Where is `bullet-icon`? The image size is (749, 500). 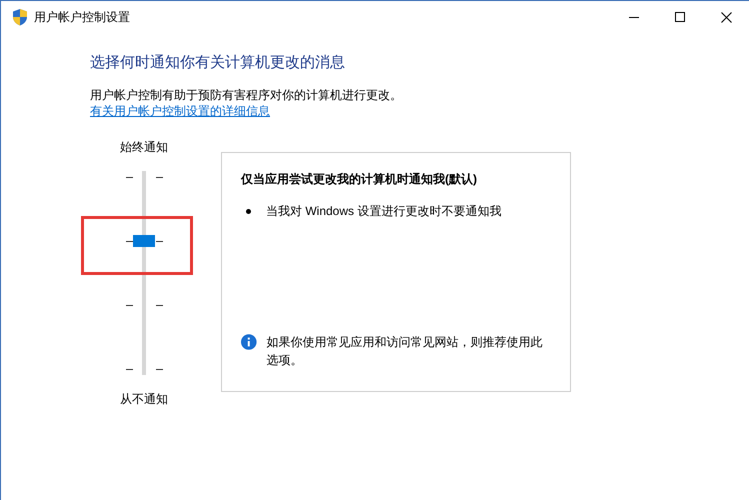 bullet-icon is located at coordinates (248, 211).